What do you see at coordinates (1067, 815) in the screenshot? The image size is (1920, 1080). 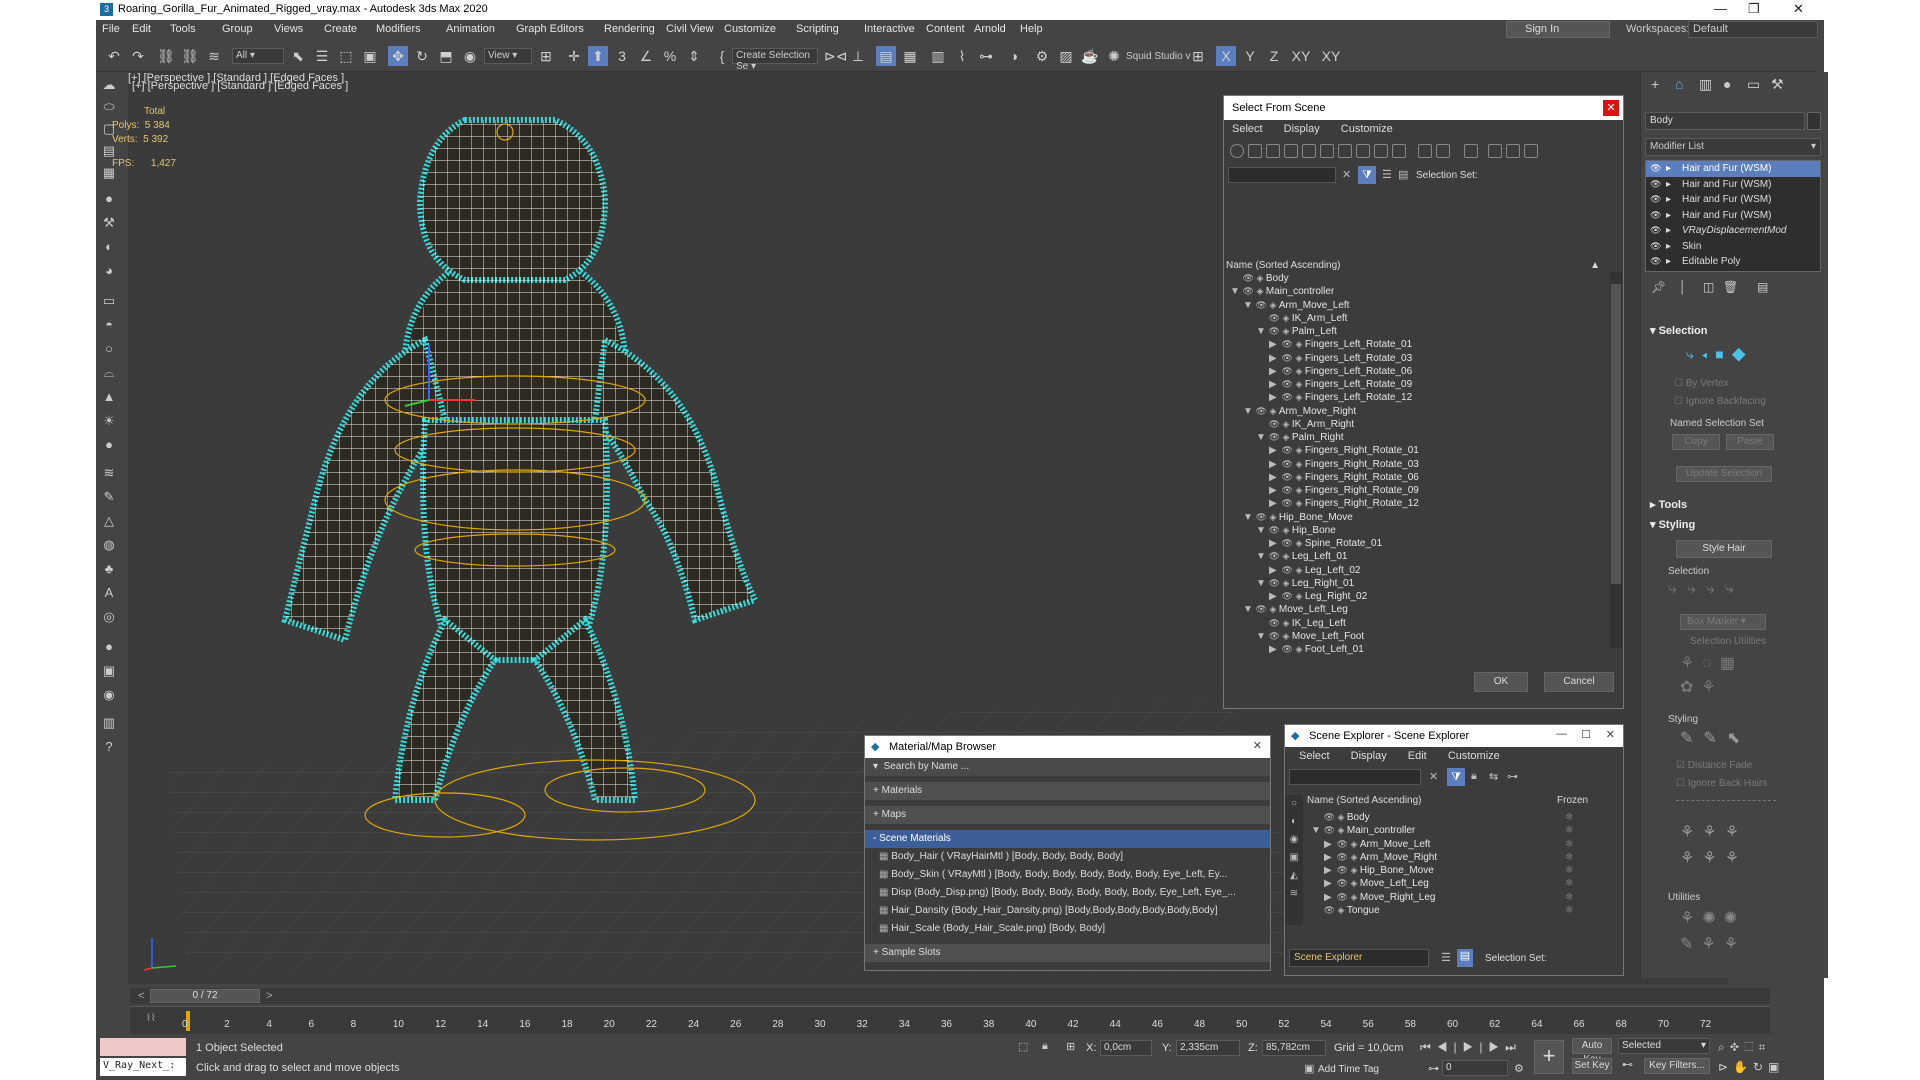 I see `maps-group: + Maps` at bounding box center [1067, 815].